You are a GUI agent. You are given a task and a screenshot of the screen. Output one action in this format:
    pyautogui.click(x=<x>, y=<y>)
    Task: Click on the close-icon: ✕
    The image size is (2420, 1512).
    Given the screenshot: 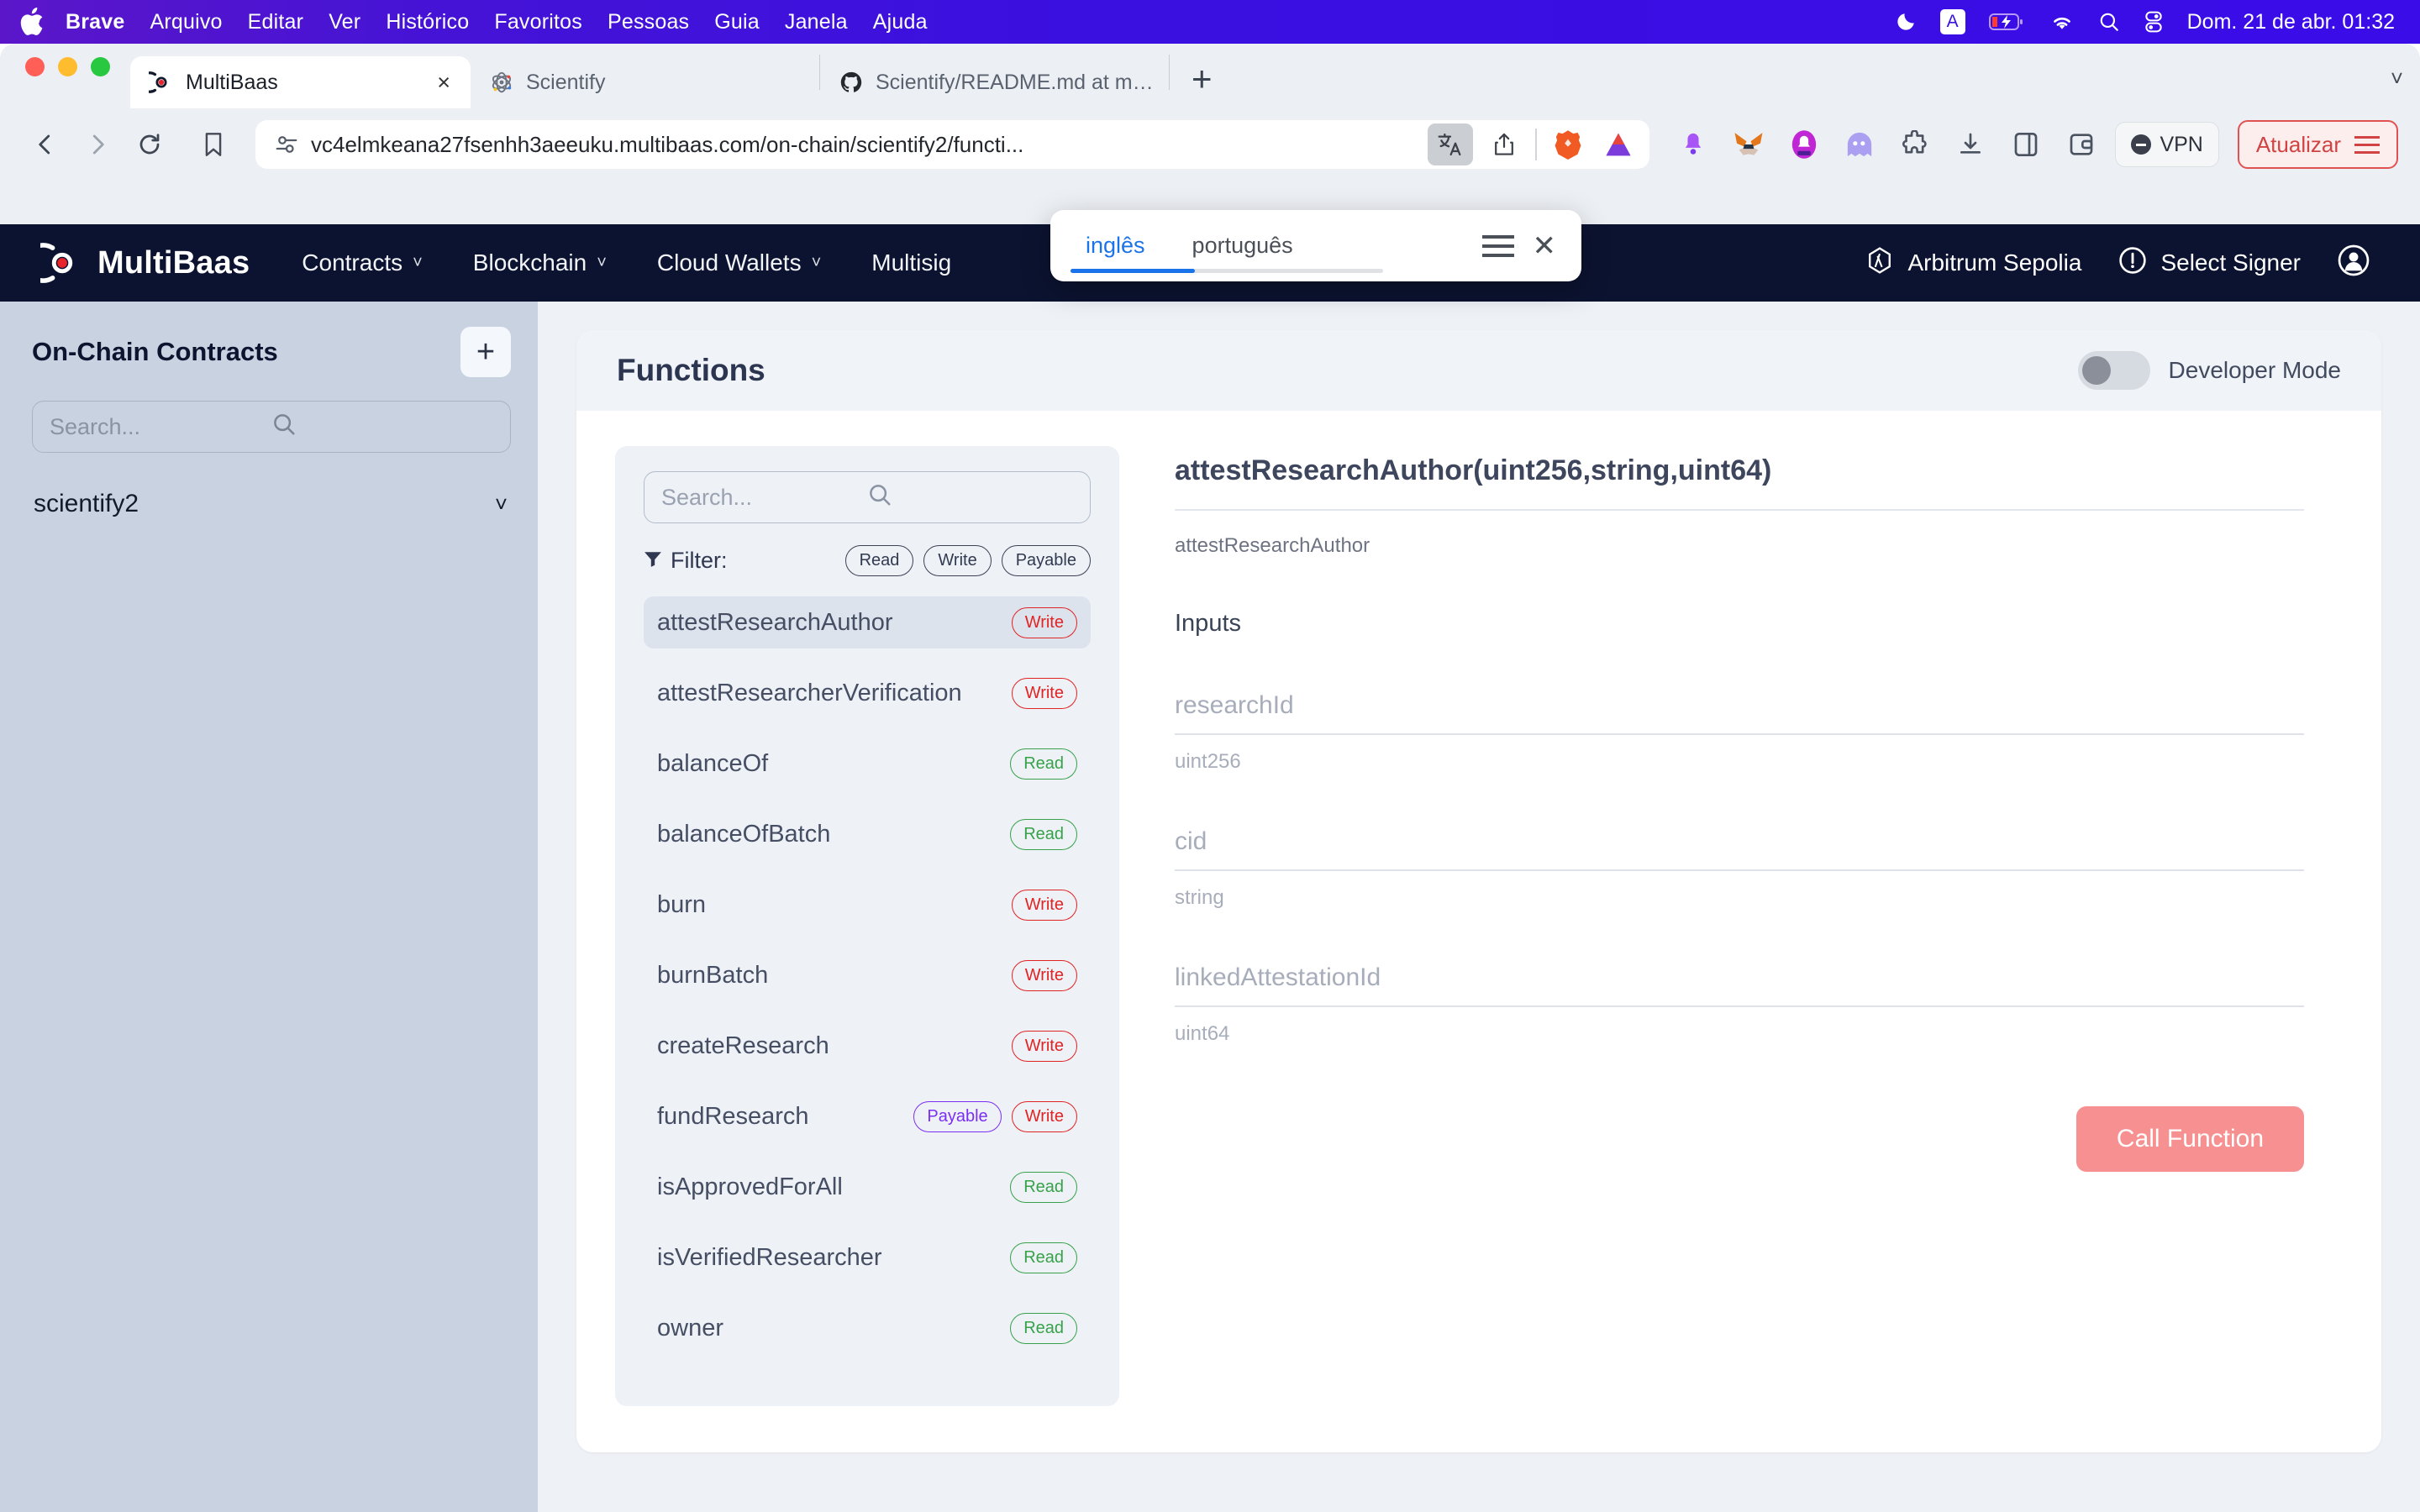 What is the action you would take?
    pyautogui.click(x=1552, y=246)
    